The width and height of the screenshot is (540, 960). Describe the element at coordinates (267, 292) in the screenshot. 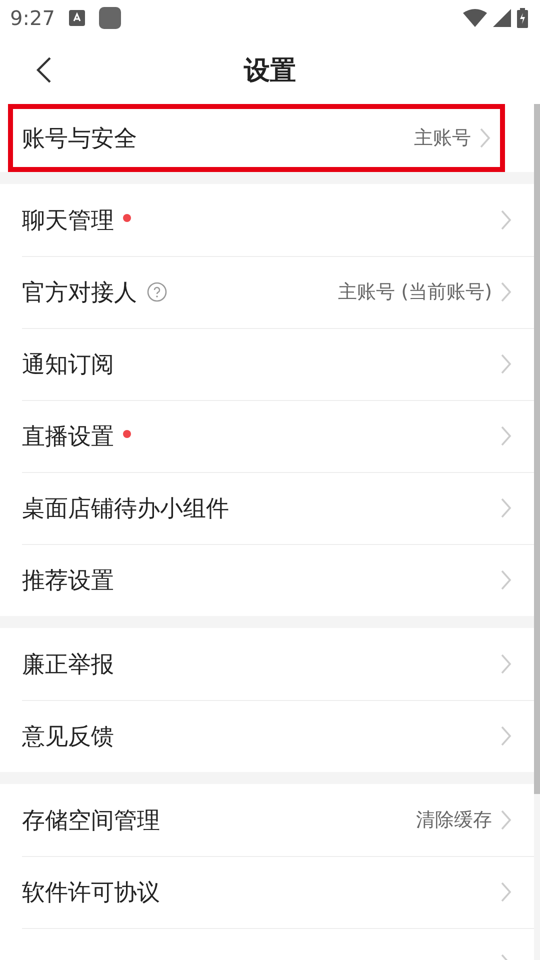

I see `settings-row: 官方对接人 主账号 (当前账号)` at that location.